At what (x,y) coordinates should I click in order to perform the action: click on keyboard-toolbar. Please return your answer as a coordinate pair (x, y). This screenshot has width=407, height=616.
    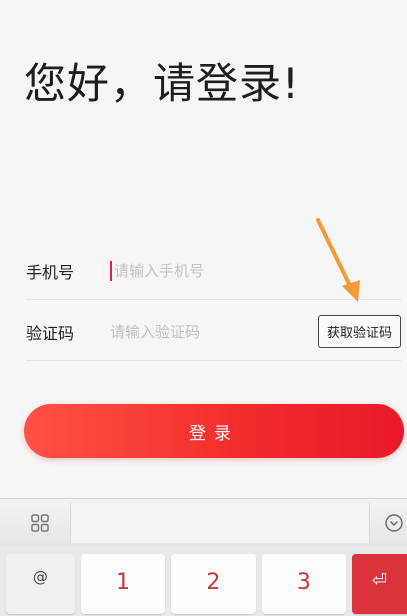
    Looking at the image, I should click on (203, 522).